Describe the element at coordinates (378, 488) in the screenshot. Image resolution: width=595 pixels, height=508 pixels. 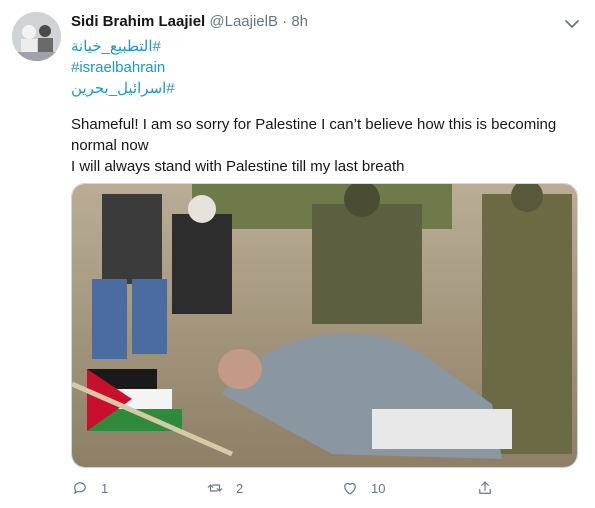
I see `like-count: 10` at that location.